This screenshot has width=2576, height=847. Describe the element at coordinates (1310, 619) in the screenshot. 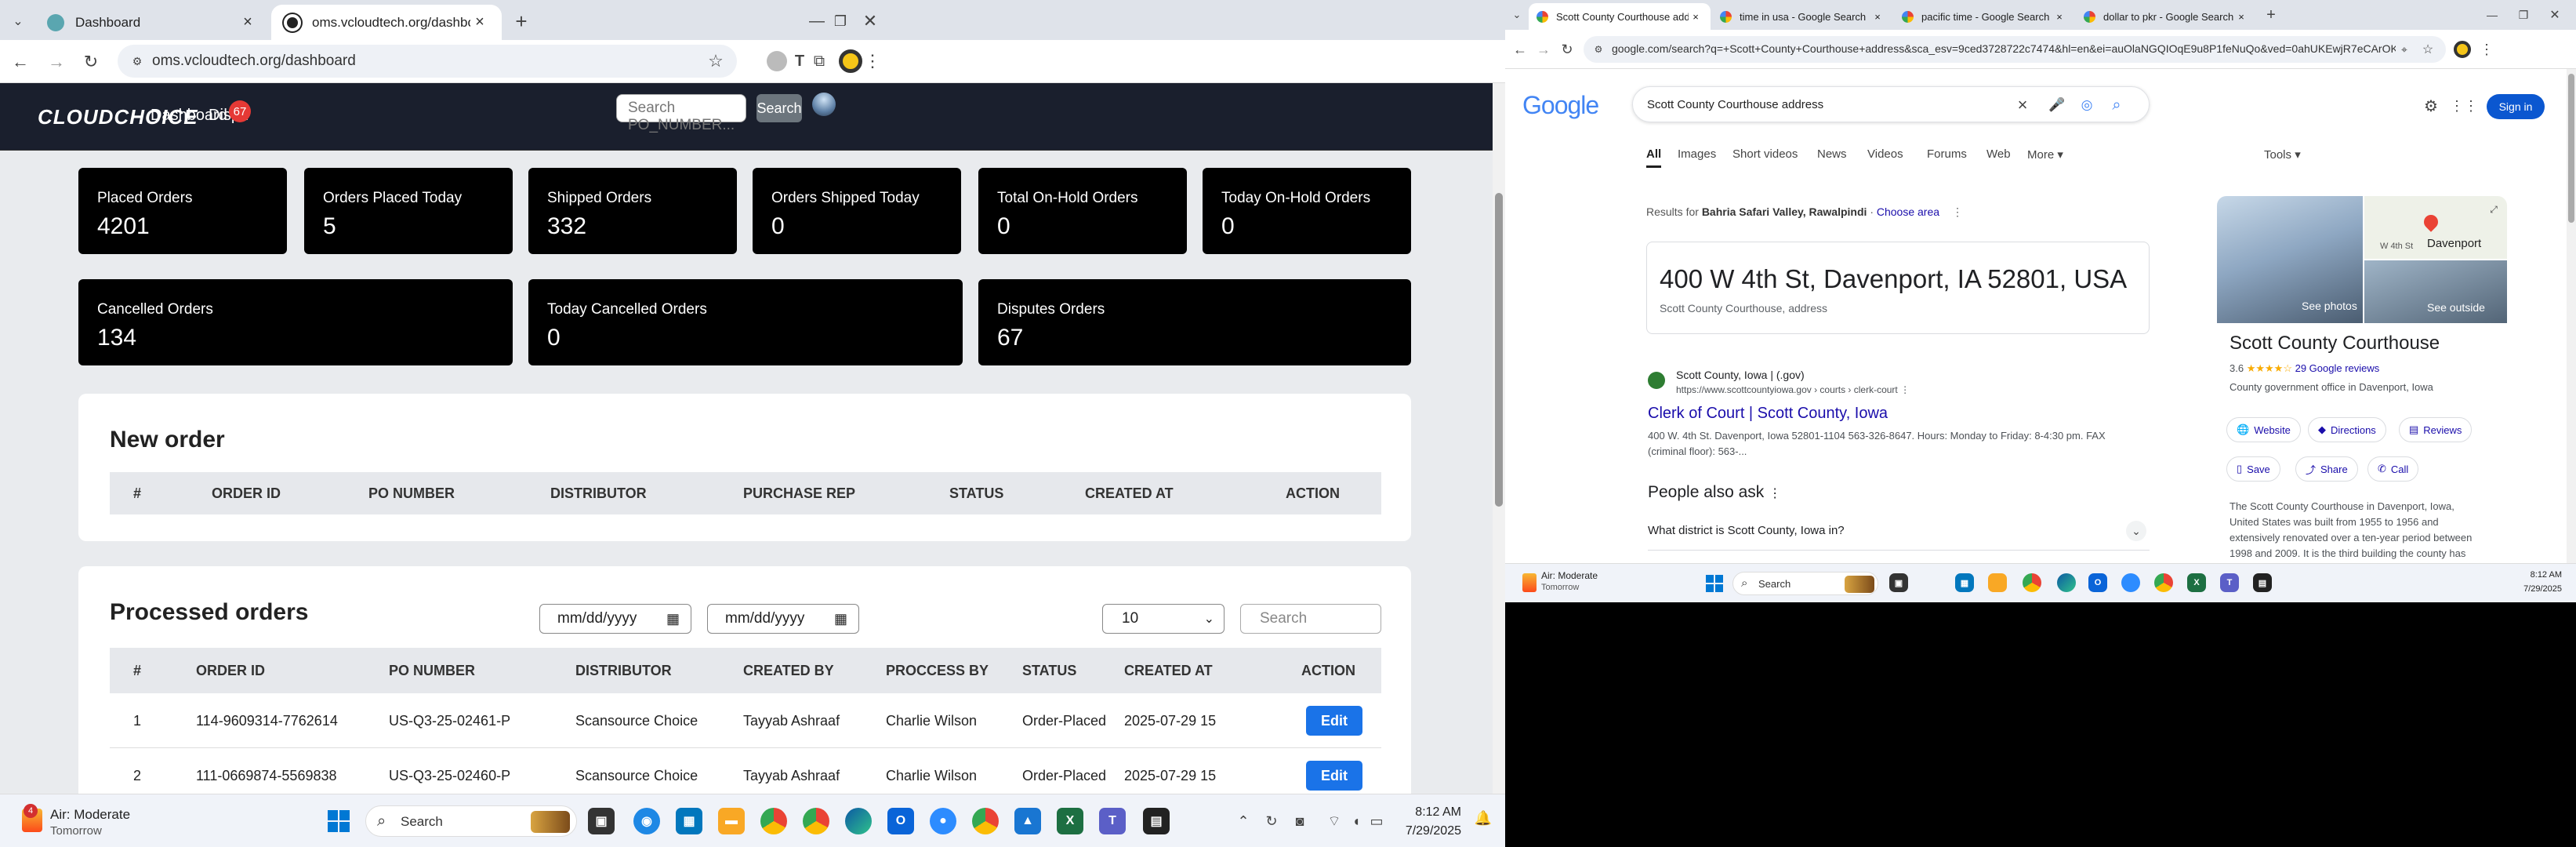

I see `processed-search-input: Search` at that location.